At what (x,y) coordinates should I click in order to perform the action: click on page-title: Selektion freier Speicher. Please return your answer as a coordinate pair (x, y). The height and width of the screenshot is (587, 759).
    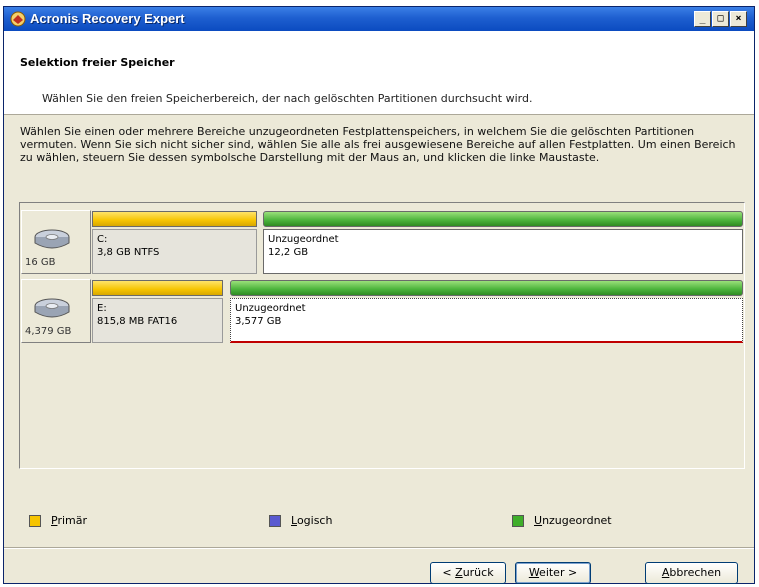
    Looking at the image, I should click on (97, 62).